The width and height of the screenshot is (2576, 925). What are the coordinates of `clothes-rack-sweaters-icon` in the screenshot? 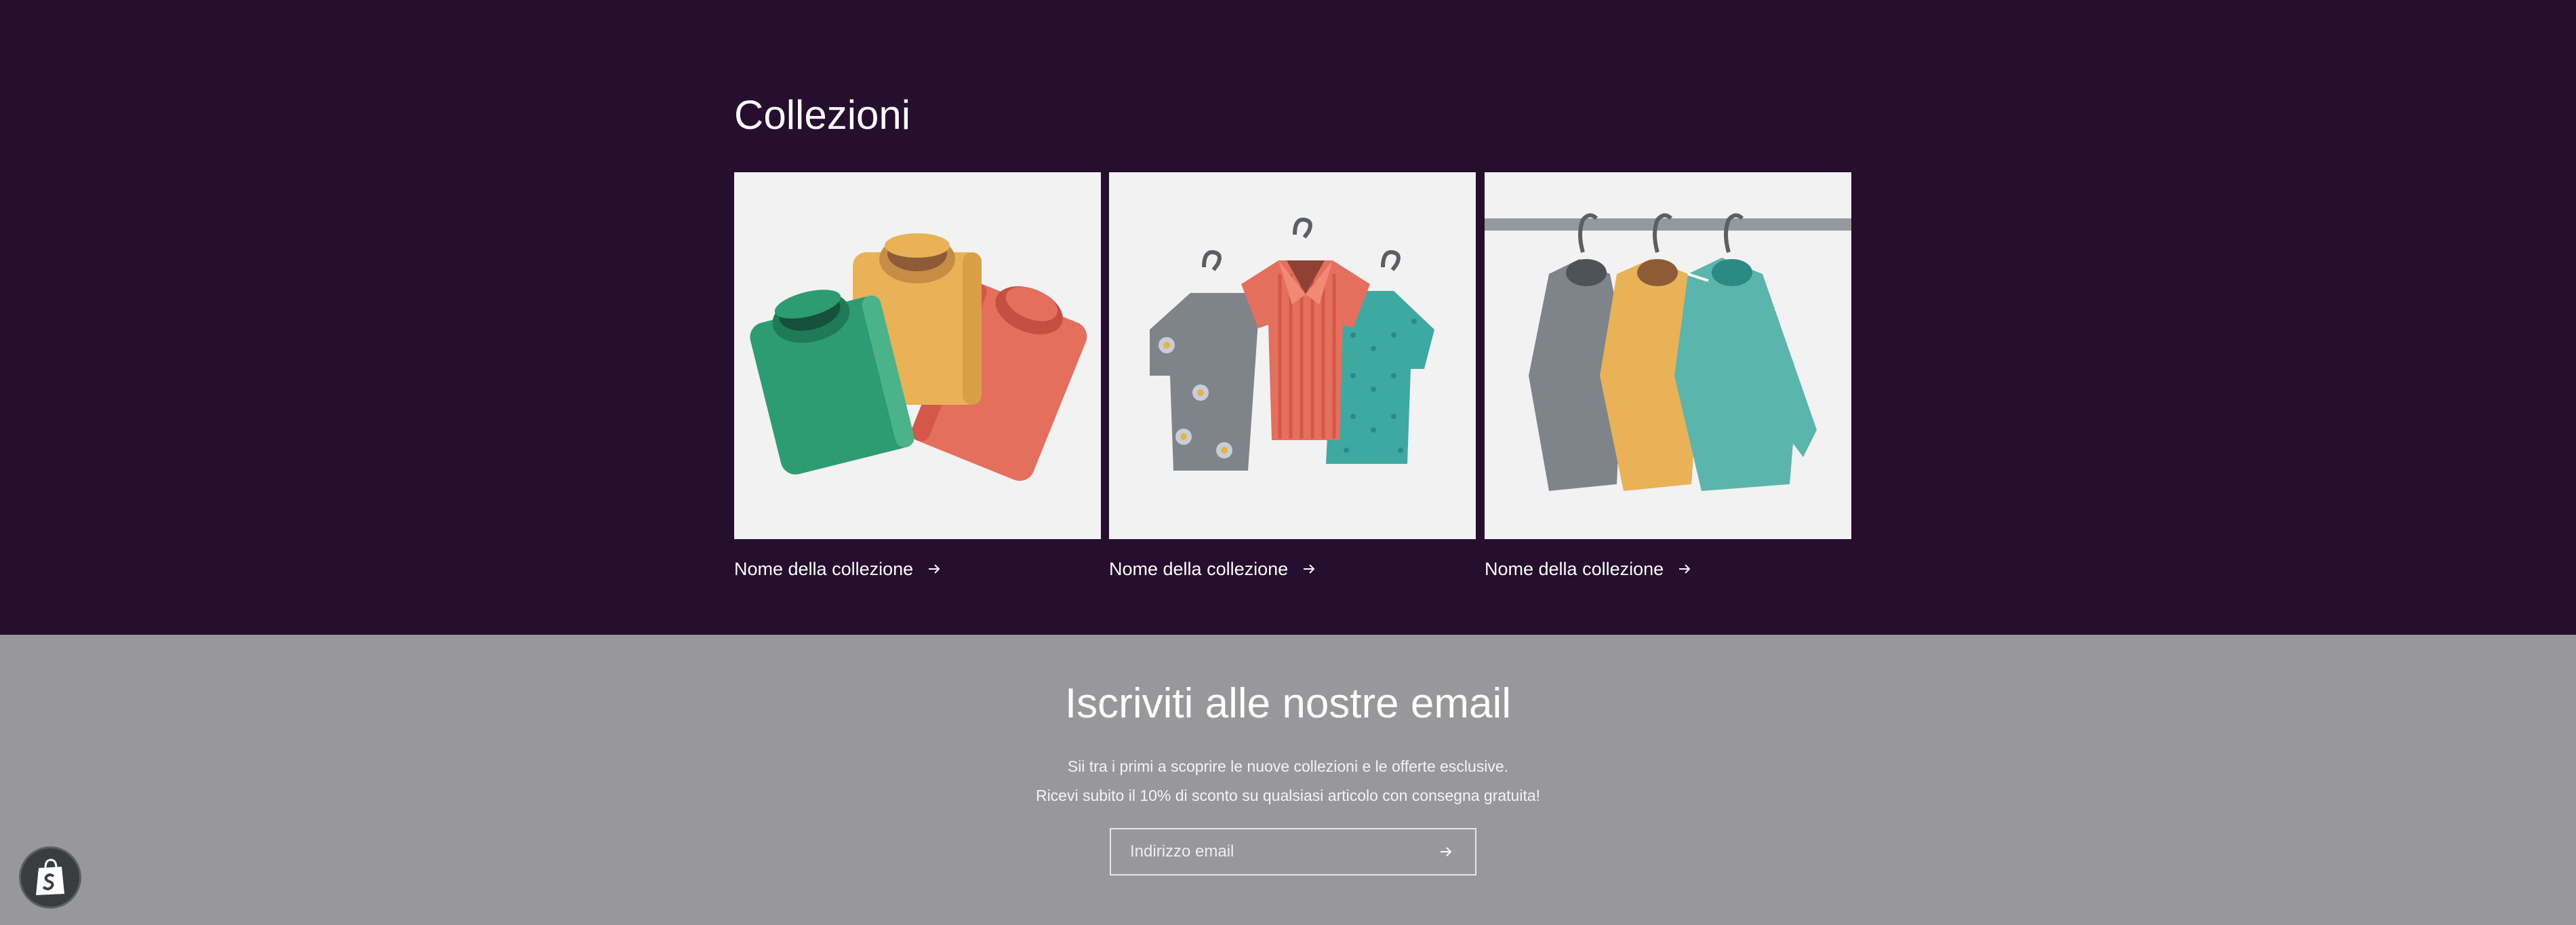 It's located at (1668, 355).